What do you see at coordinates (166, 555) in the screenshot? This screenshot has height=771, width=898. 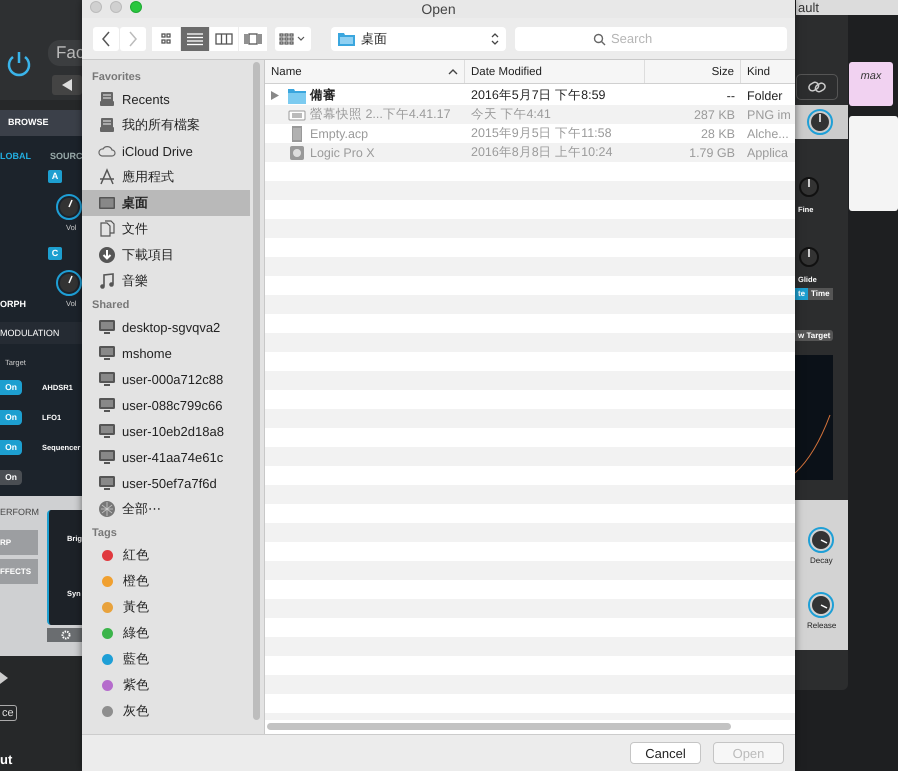 I see `tag-item: 紅色` at bounding box center [166, 555].